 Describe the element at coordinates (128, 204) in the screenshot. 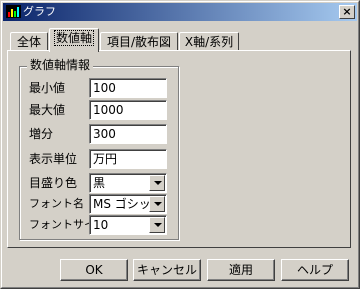

I see `font-name-select: MS ゴシック` at that location.